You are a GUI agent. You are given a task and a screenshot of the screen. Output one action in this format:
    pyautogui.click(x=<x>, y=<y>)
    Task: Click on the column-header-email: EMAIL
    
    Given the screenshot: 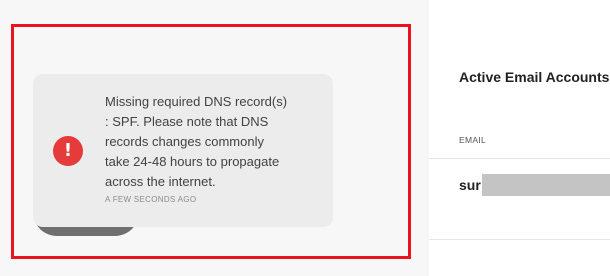 What is the action you would take?
    pyautogui.click(x=472, y=140)
    